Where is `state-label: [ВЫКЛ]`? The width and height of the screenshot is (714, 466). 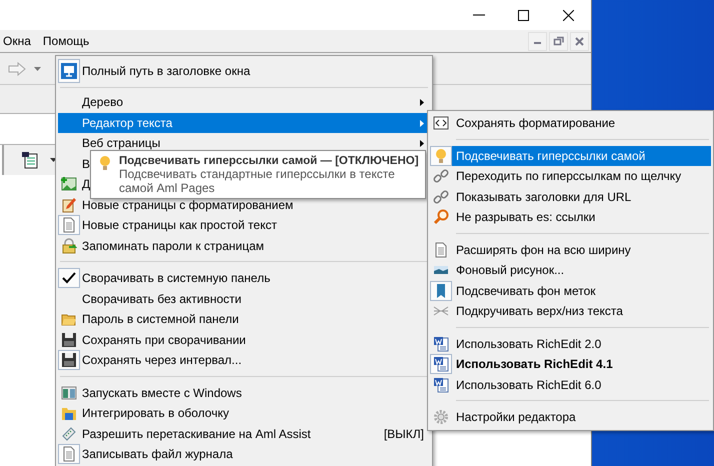
state-label: [ВЫКЛ] is located at coordinates (404, 433).